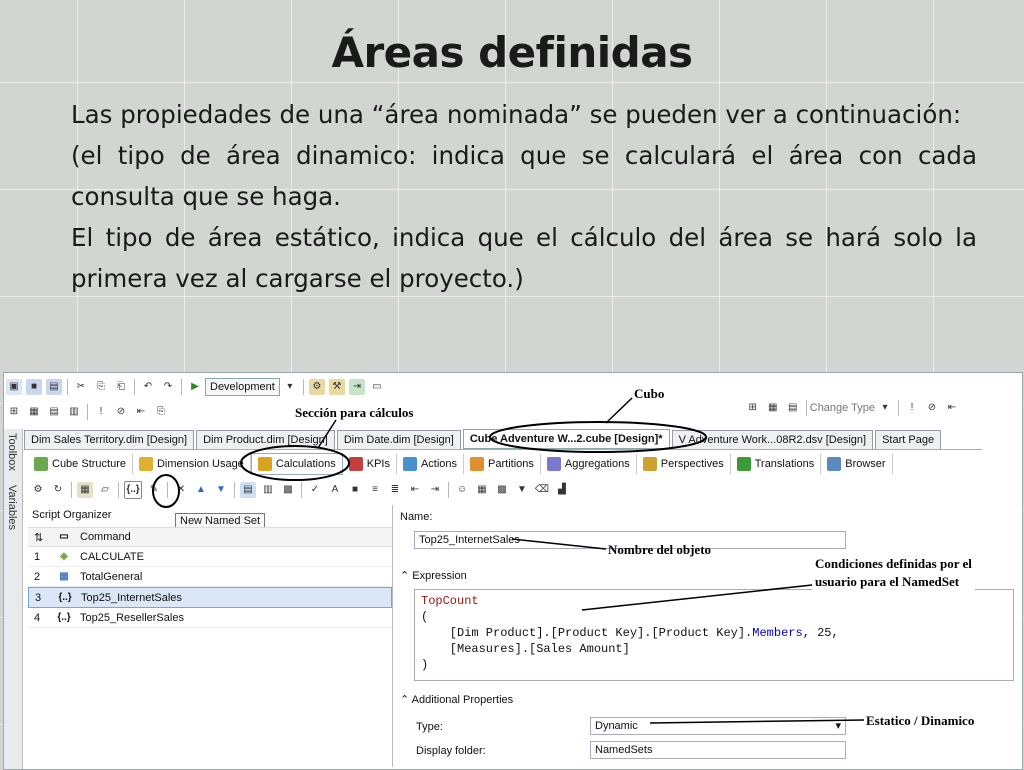 The height and width of the screenshot is (770, 1024). I want to click on tab-calculations: Calculations, so click(296, 464).